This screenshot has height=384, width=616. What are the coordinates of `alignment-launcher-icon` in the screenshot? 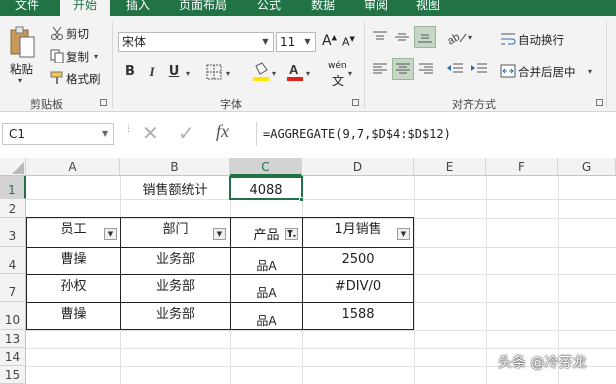 It's located at (599, 102).